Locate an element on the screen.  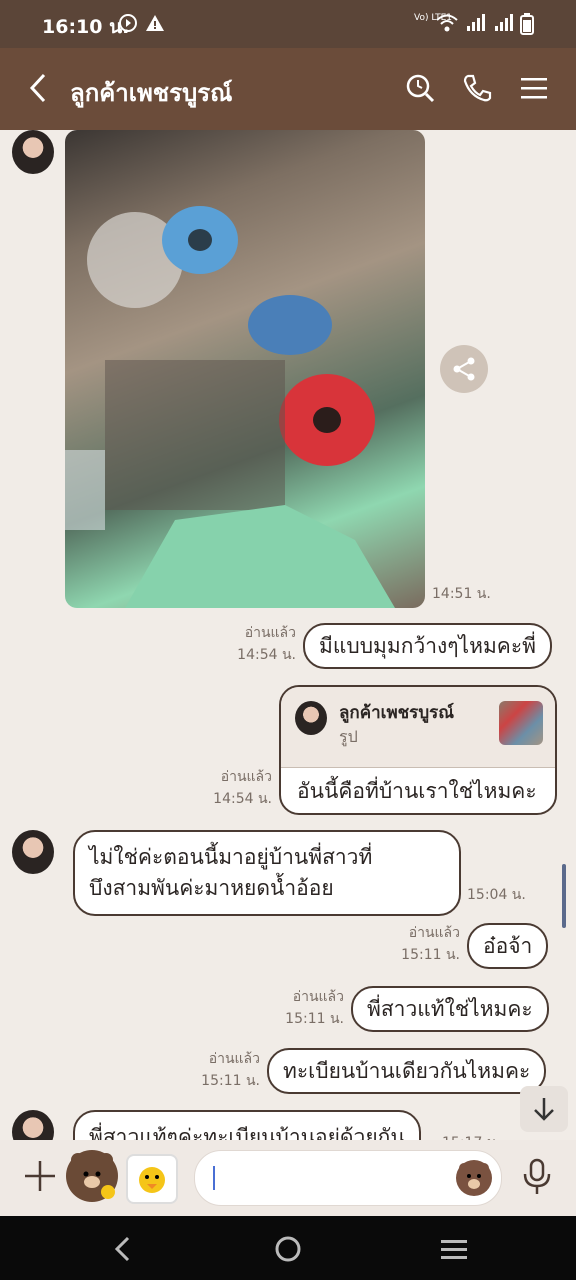
voice-button is located at coordinates (537, 1177).